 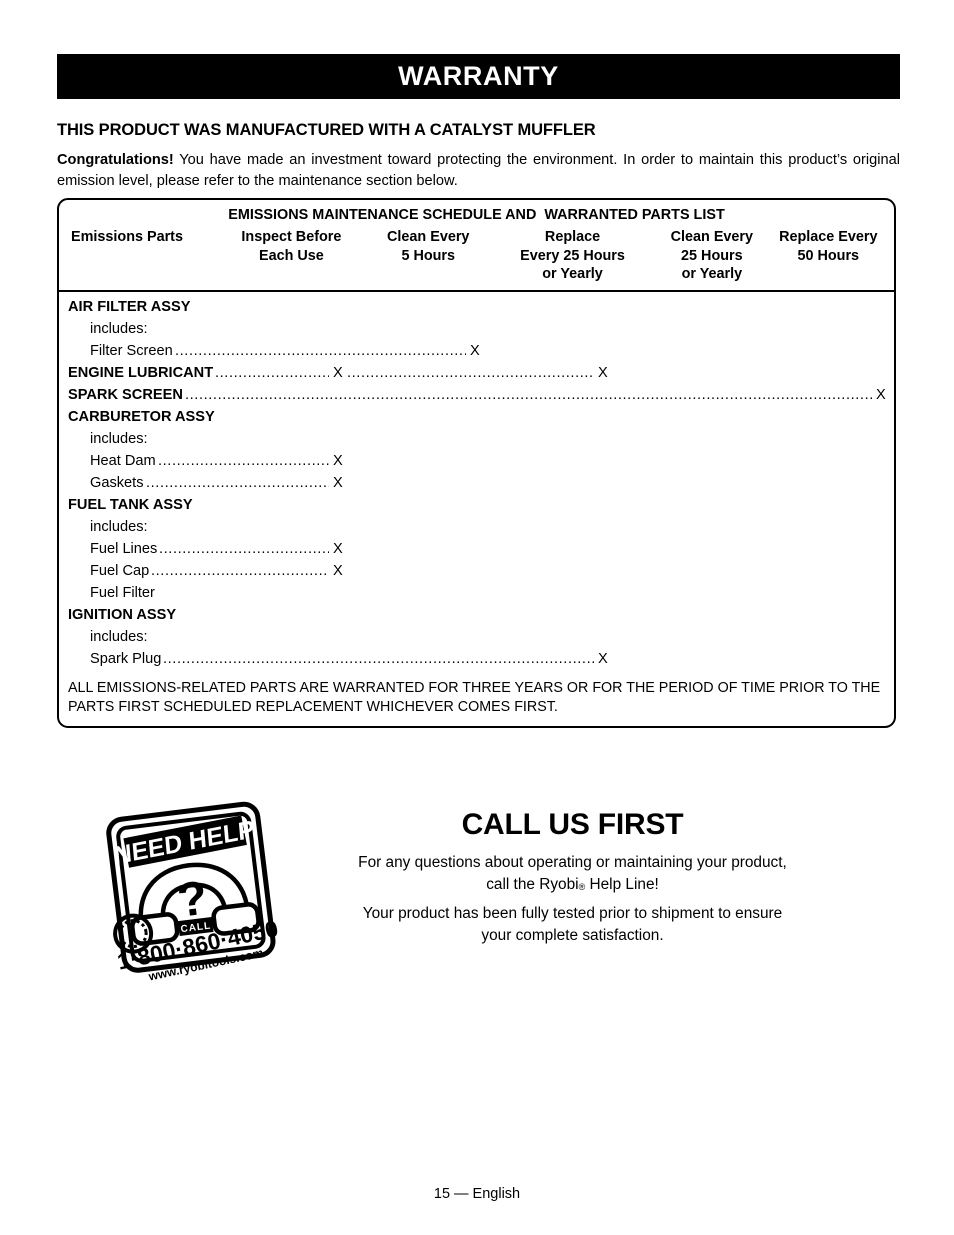 I want to click on table-row: Fuel Cap X, so click(x=476, y=574).